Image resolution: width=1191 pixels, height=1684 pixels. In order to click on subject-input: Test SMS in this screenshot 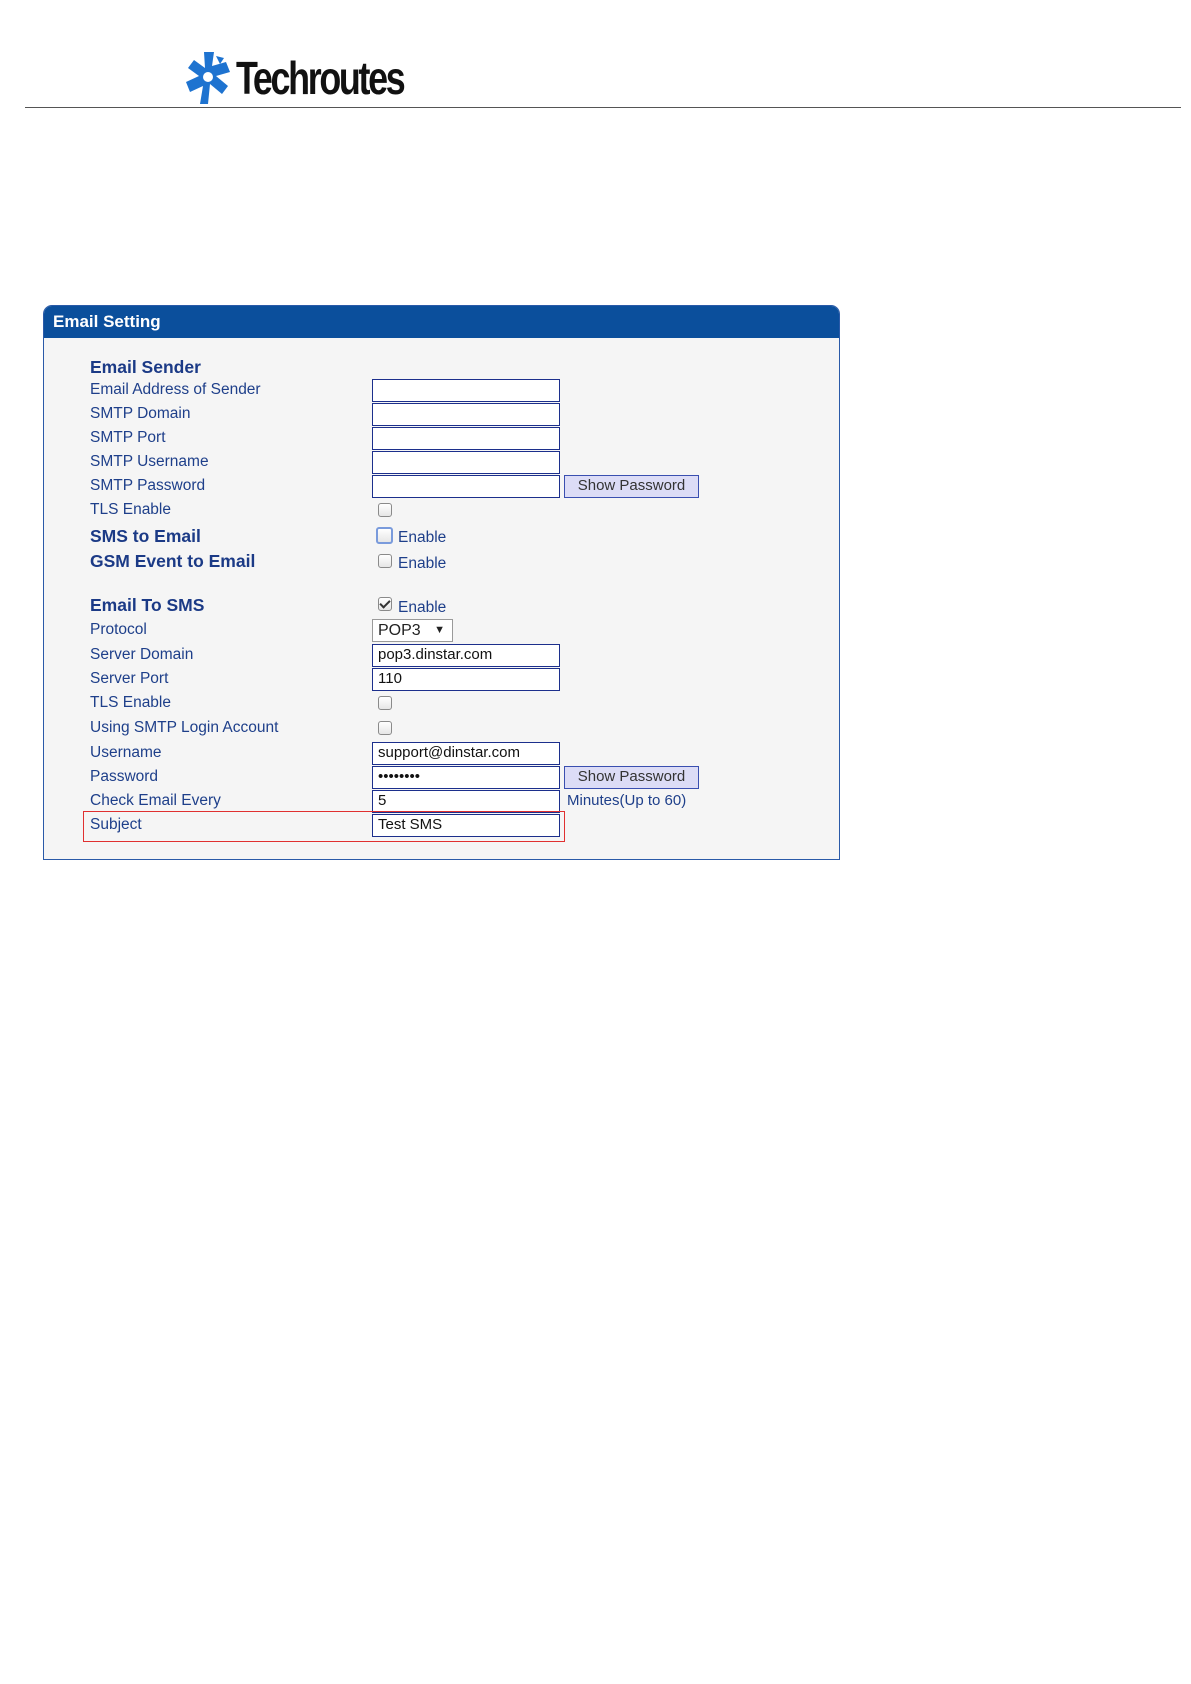, I will do `click(466, 825)`.